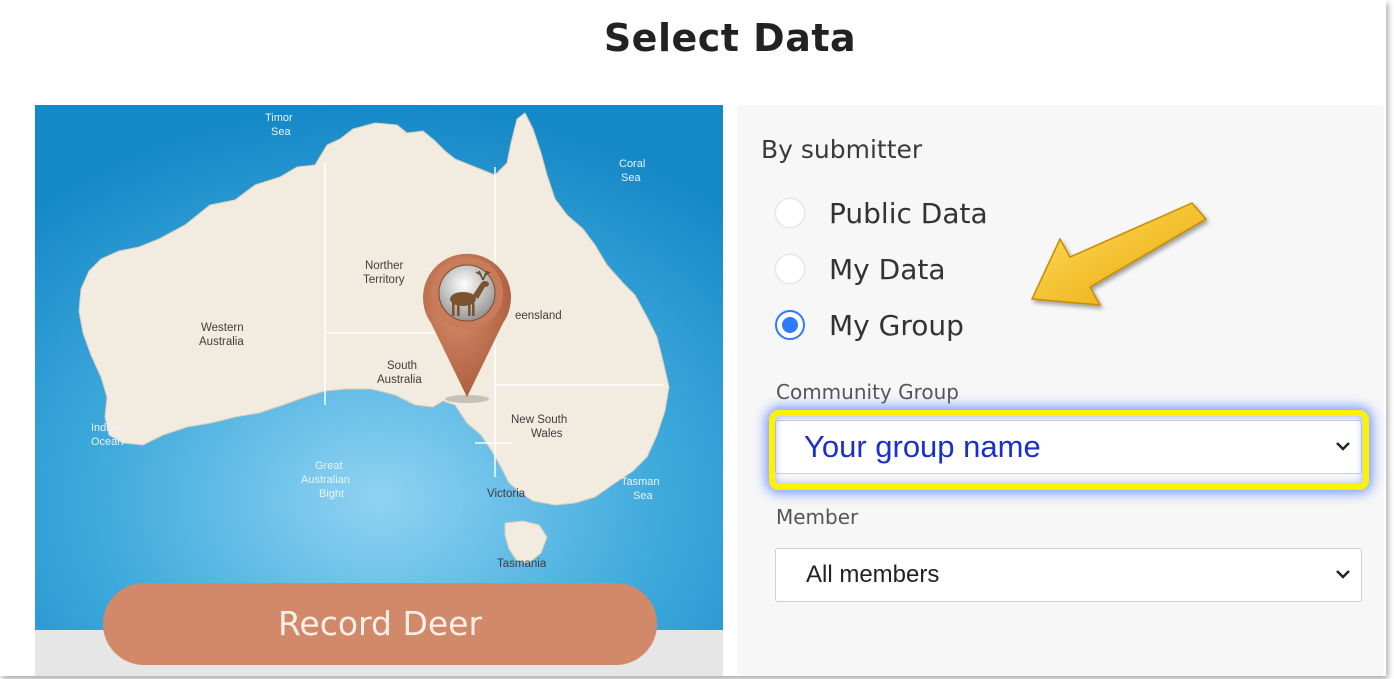  Describe the element at coordinates (107, 442) in the screenshot. I see `indian-ocean-label-2: Ocean` at that location.